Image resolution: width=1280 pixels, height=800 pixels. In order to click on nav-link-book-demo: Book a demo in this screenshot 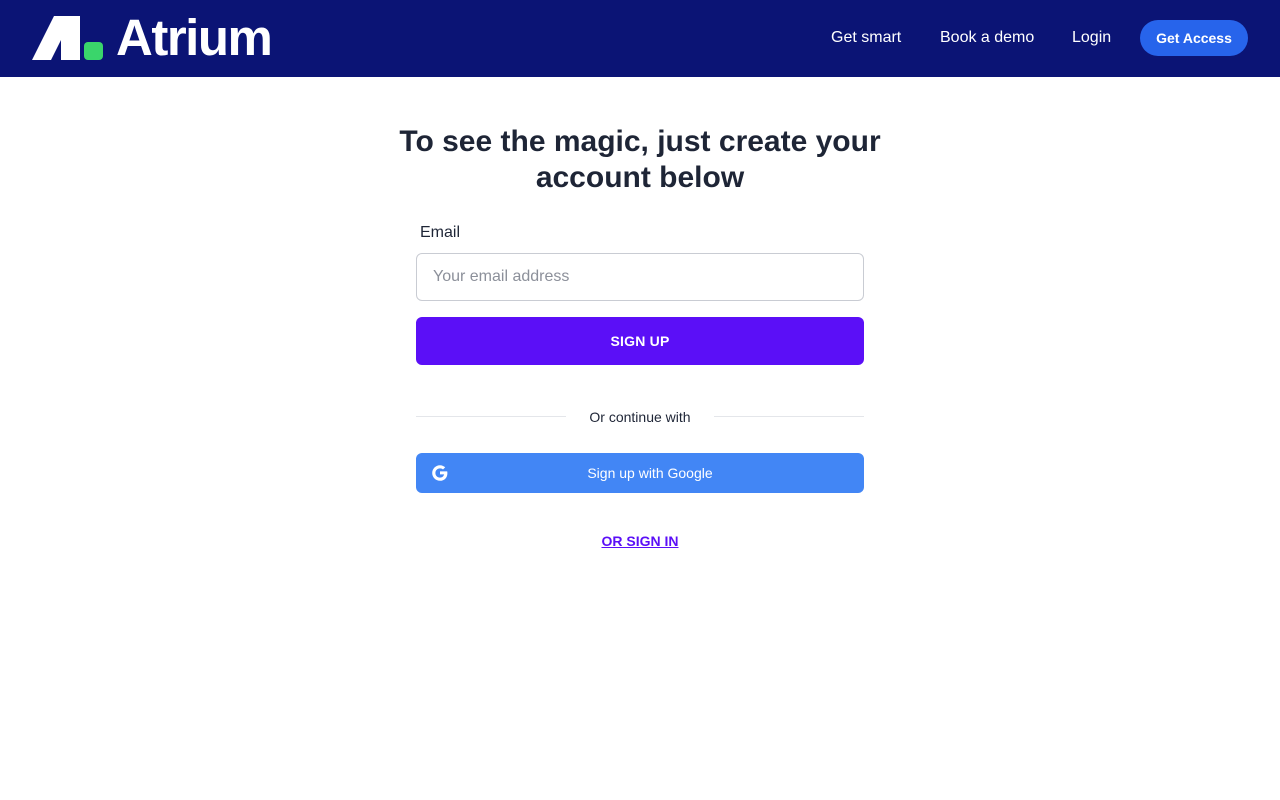, I will do `click(987, 38)`.